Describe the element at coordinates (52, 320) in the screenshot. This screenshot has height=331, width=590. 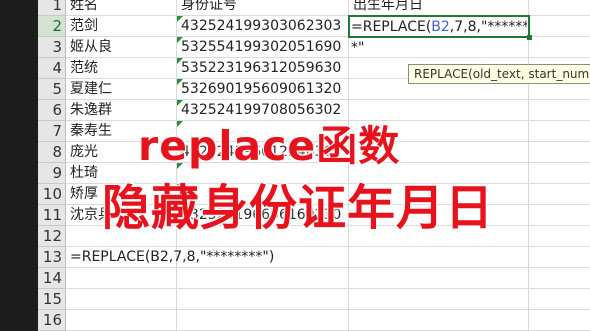
I see `row-header: 16` at that location.